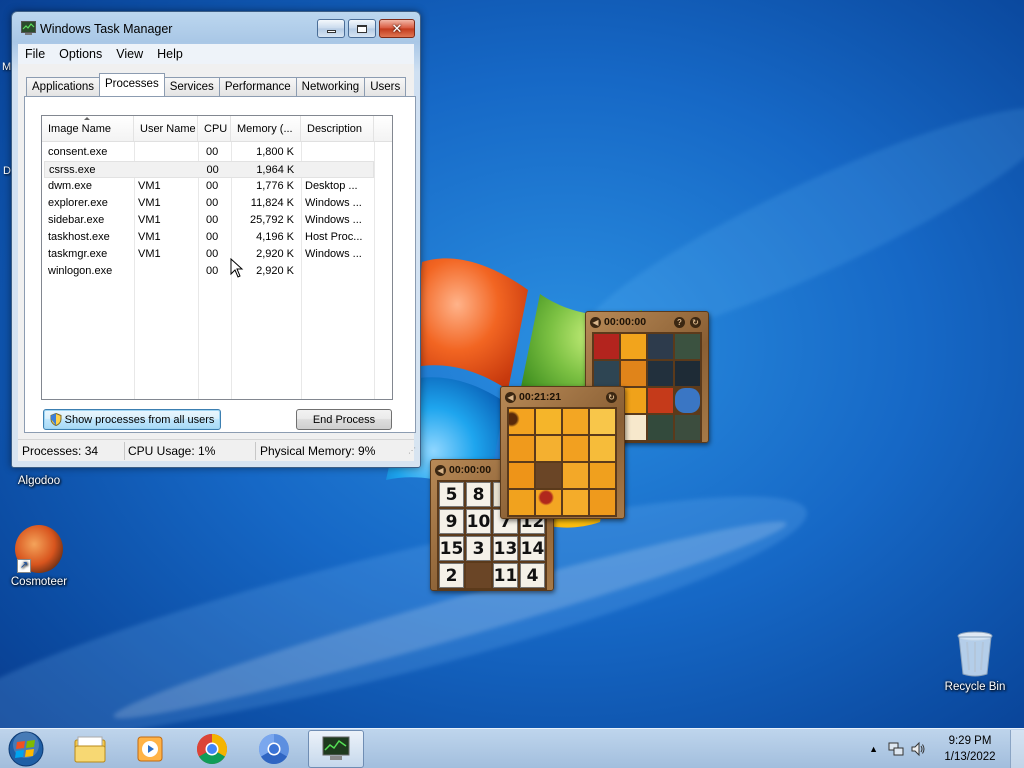 This screenshot has width=1024, height=768. Describe the element at coordinates (478, 494) in the screenshot. I see `number-tile: 8` at that location.